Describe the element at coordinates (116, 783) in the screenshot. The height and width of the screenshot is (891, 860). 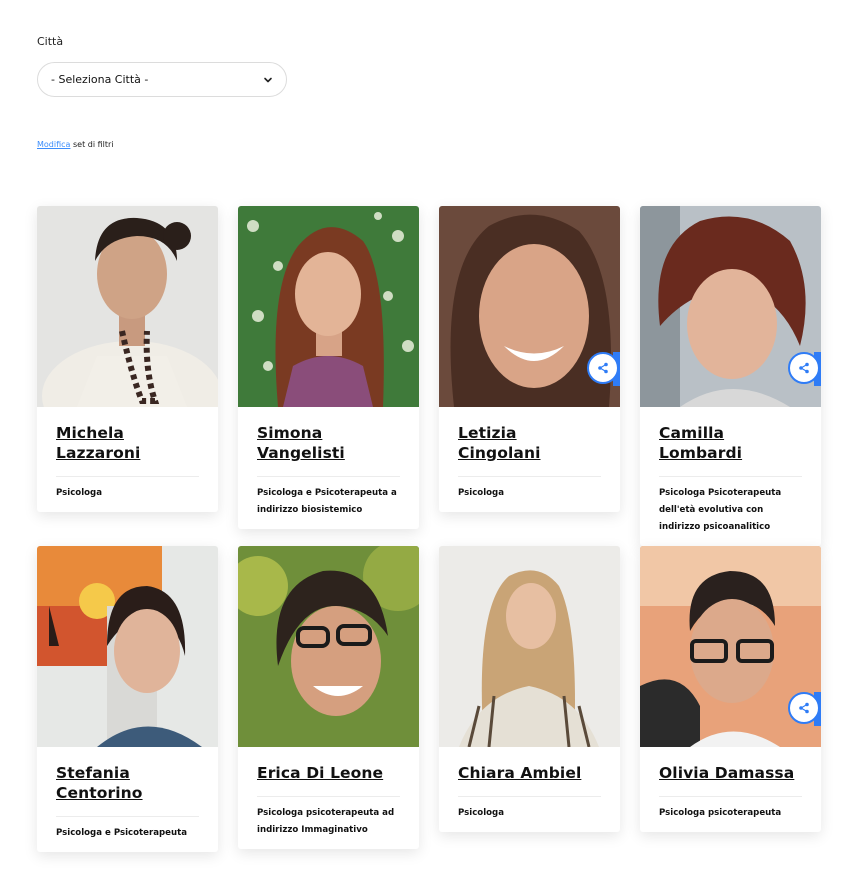
I see `profile-name-link: Stefania Centorino` at that location.